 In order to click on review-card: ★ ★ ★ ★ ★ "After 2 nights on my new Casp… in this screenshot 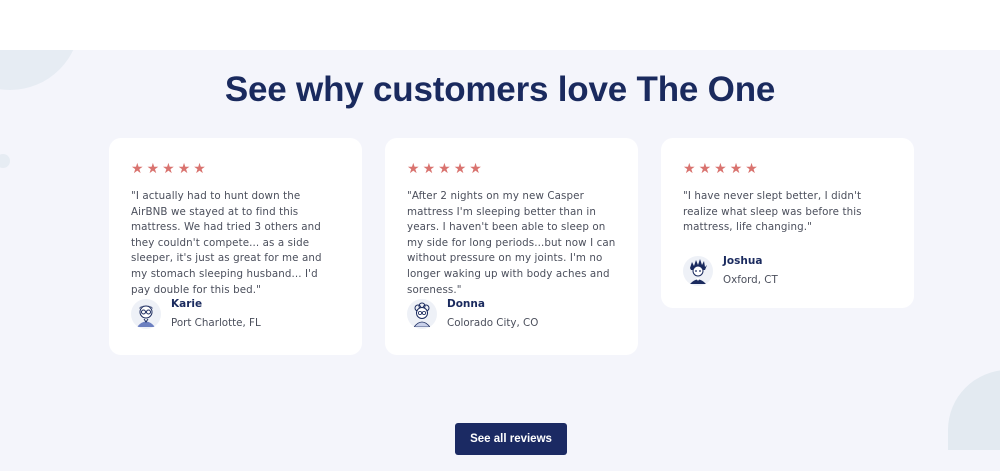, I will do `click(511, 246)`.